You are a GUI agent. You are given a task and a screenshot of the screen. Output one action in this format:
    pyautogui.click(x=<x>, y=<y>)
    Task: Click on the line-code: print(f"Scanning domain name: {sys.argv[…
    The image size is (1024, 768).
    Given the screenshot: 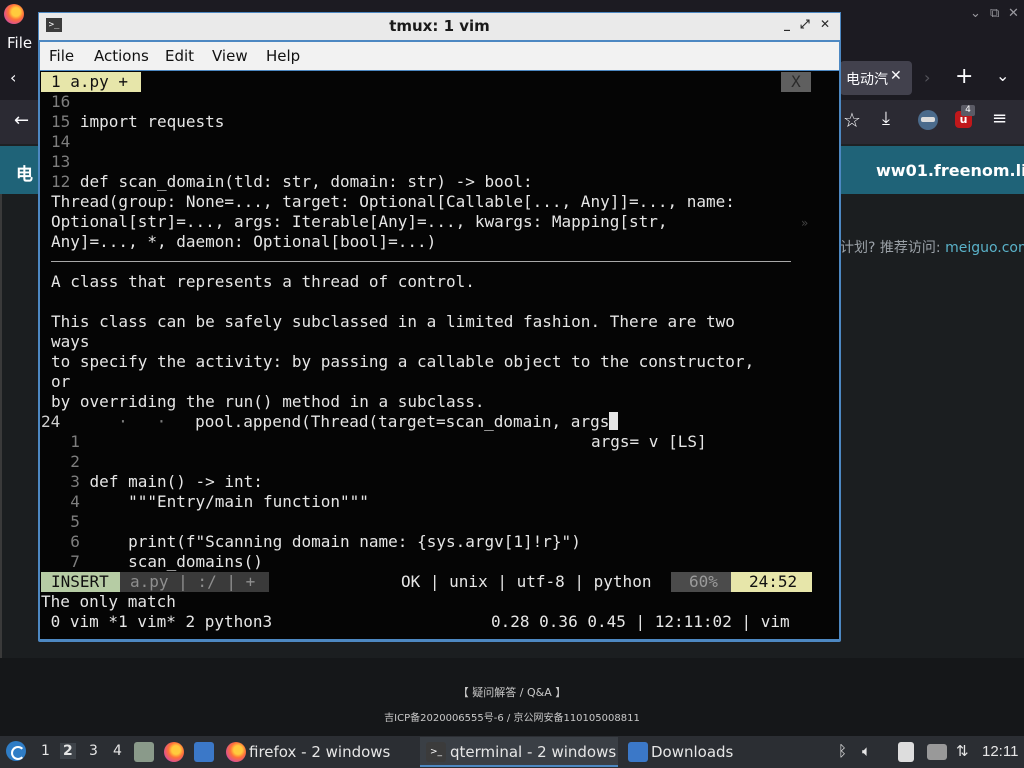 What is the action you would take?
    pyautogui.click(x=335, y=541)
    